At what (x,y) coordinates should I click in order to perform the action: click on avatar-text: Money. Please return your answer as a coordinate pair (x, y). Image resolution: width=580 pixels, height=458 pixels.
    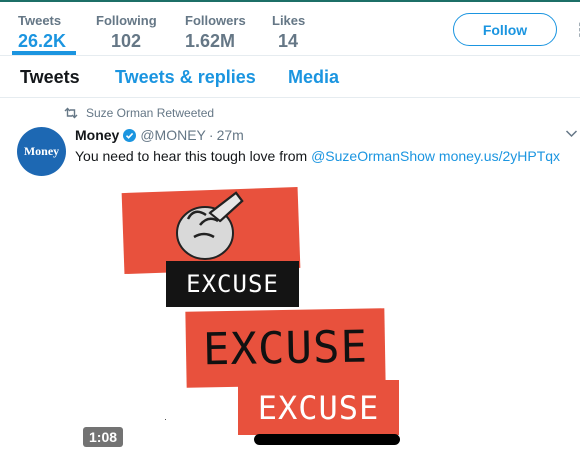
    Looking at the image, I should click on (41, 151).